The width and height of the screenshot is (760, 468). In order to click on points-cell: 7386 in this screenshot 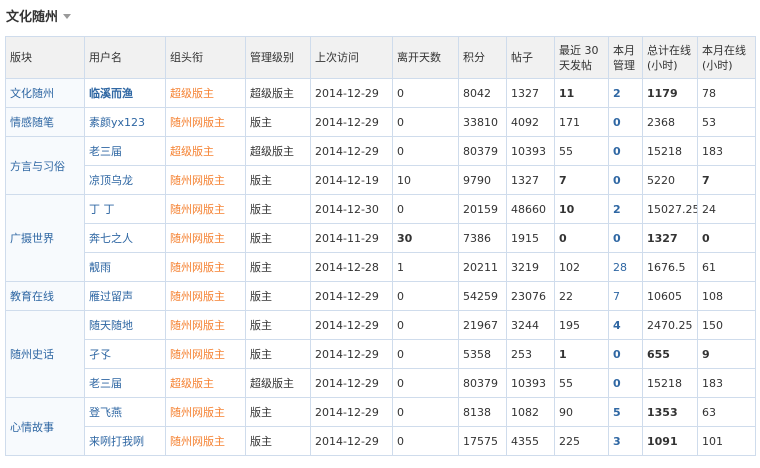, I will do `click(482, 238)`.